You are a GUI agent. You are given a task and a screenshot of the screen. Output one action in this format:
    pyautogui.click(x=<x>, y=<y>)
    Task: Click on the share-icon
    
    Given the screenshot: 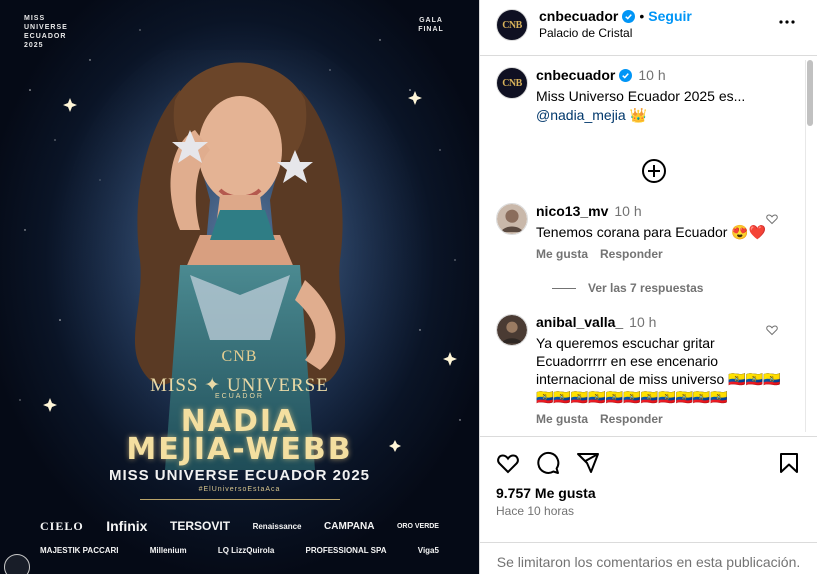 What is the action you would take?
    pyautogui.click(x=588, y=463)
    